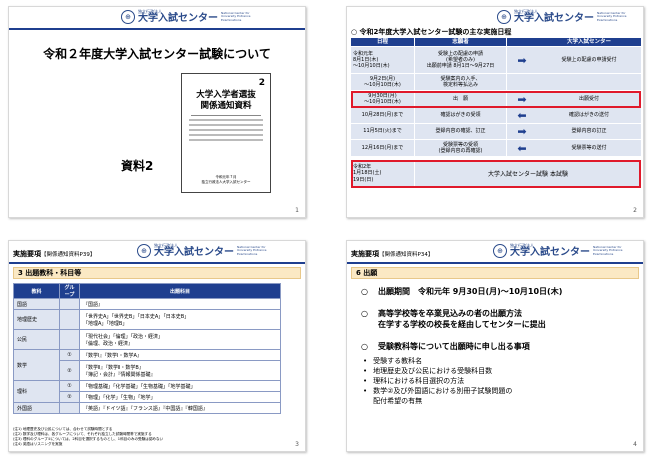 The width and height of the screenshot is (650, 460). I want to click on row-applicant: 登録内容の確認、訂正, so click(461, 131).